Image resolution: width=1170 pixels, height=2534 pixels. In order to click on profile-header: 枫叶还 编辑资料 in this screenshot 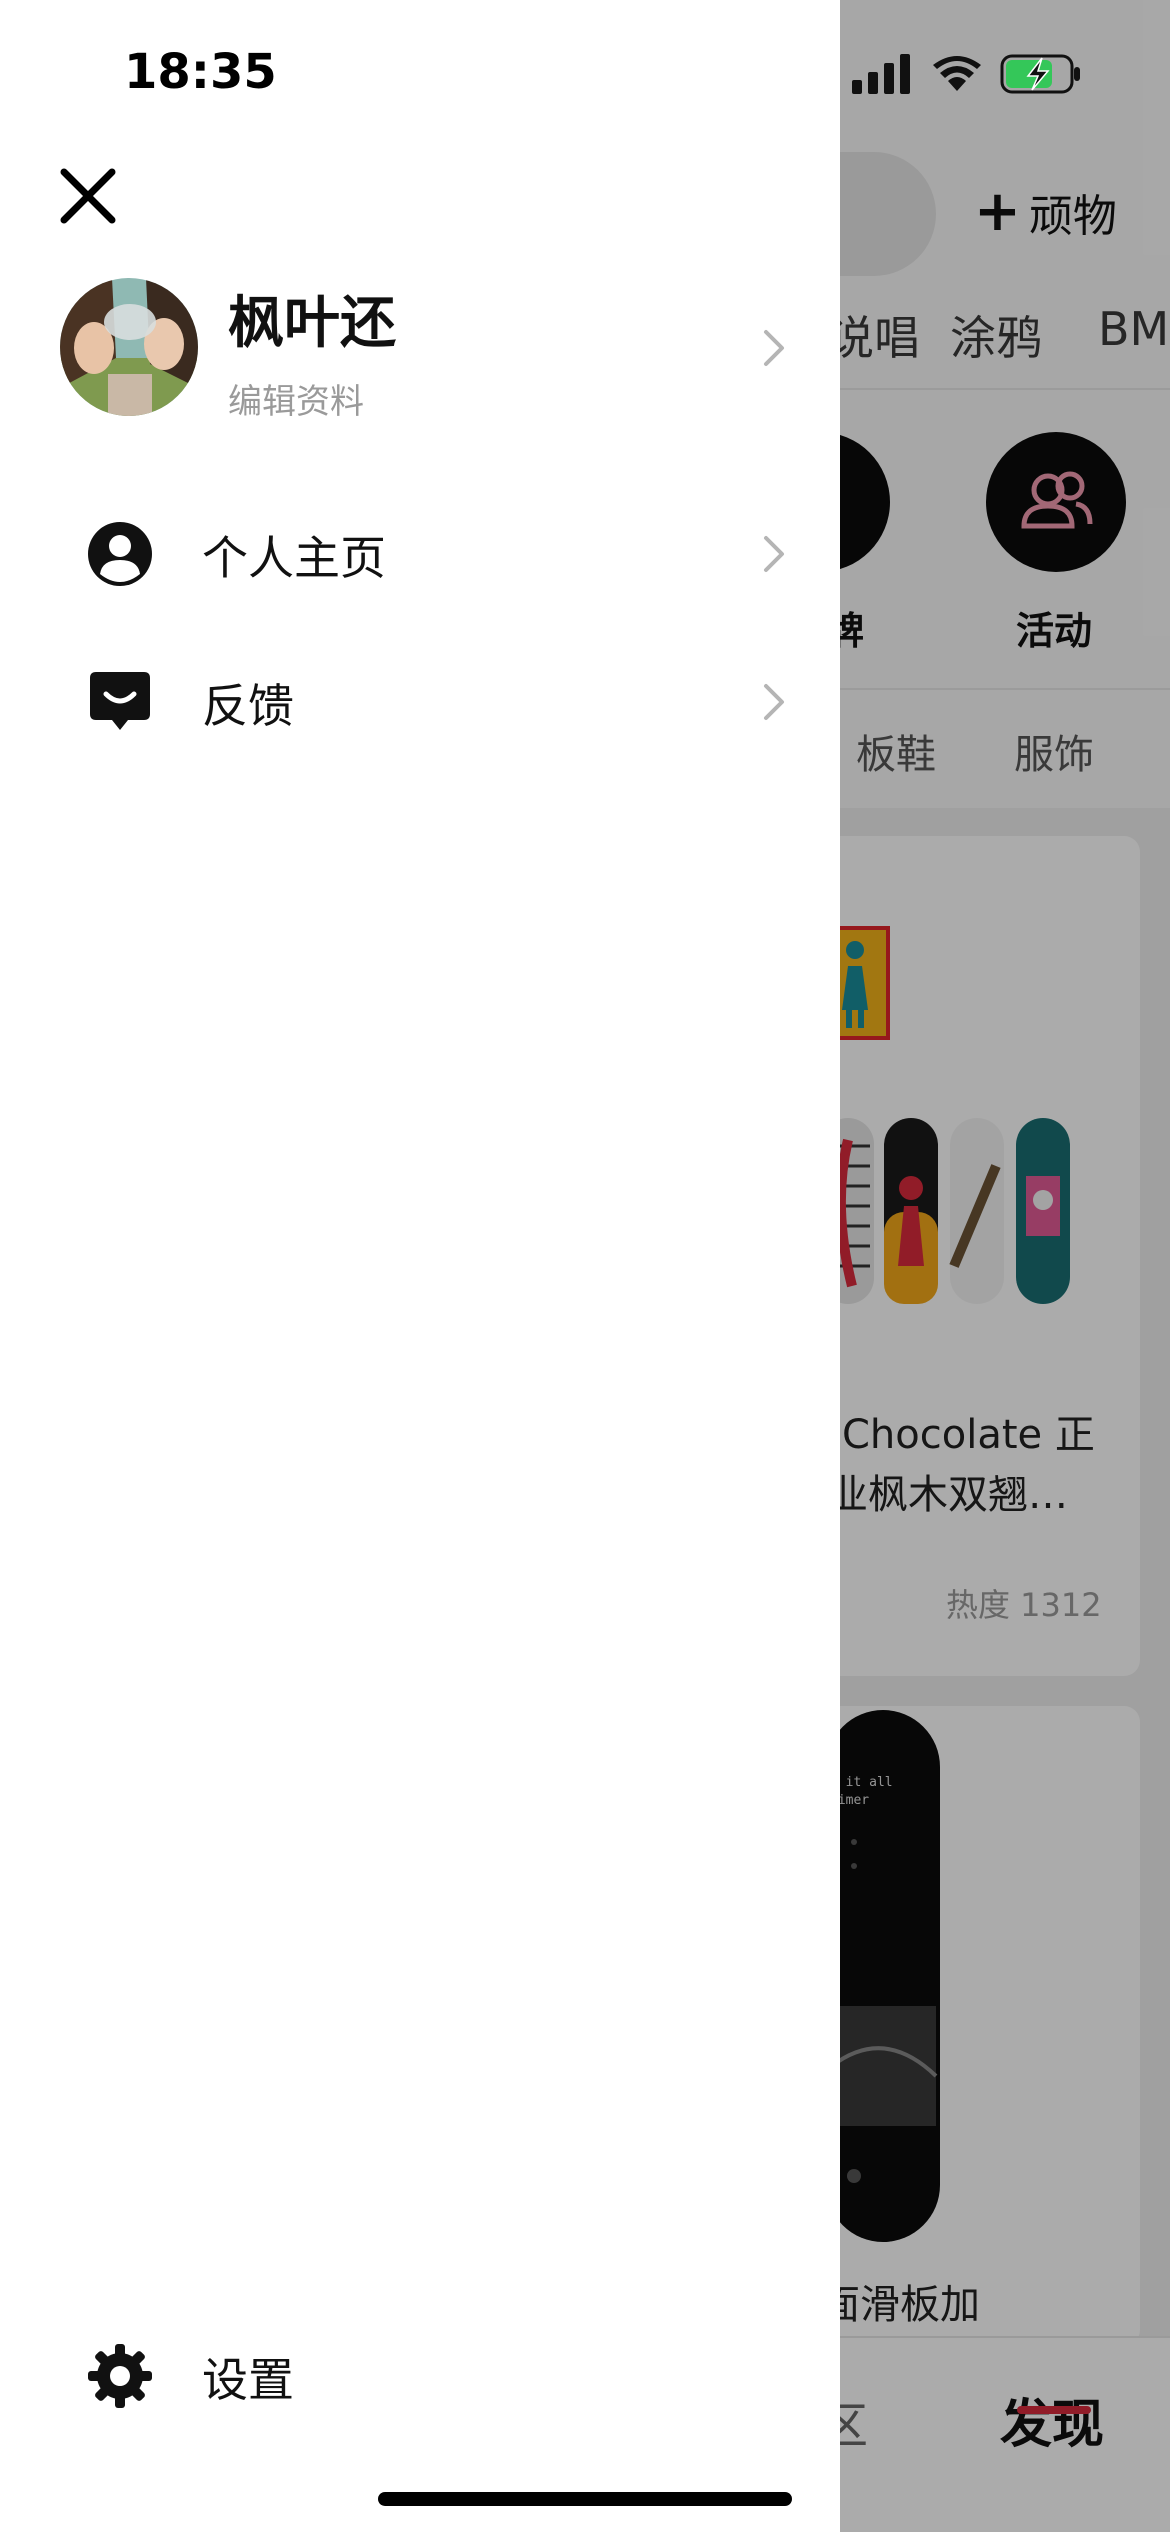, I will do `click(430, 350)`.